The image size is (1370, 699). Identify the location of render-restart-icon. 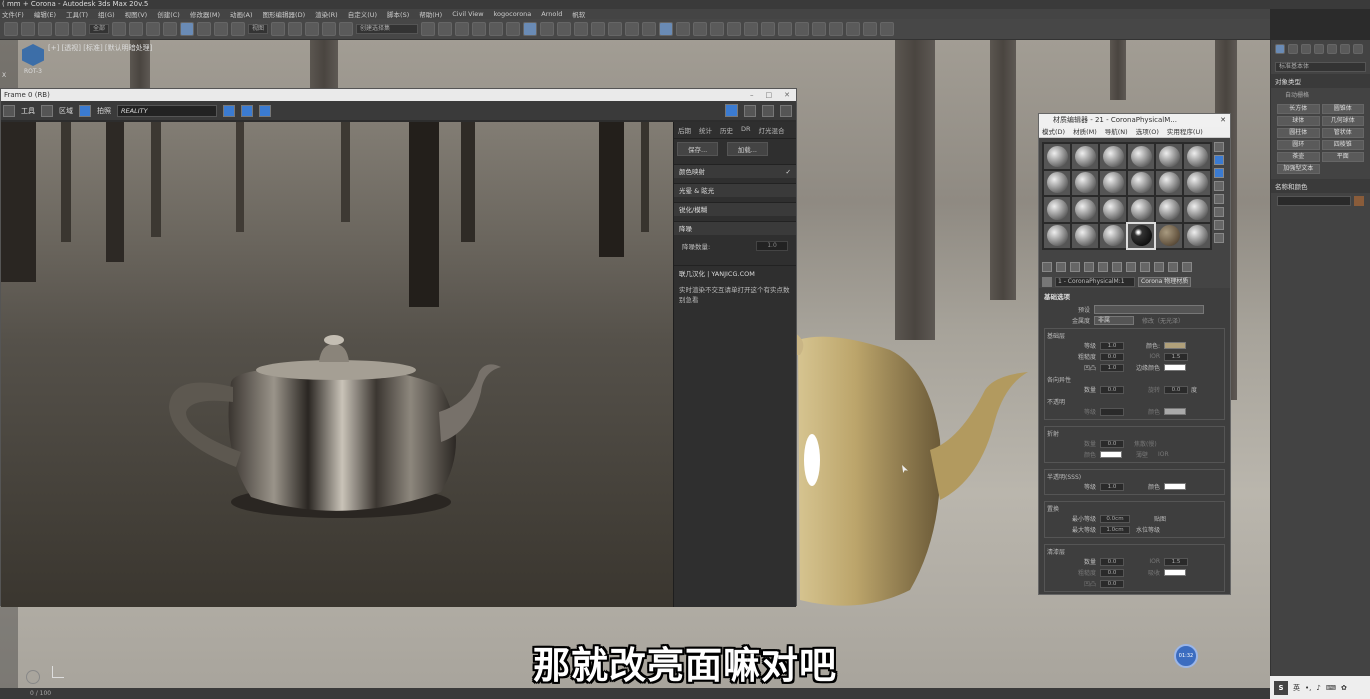
(750, 110).